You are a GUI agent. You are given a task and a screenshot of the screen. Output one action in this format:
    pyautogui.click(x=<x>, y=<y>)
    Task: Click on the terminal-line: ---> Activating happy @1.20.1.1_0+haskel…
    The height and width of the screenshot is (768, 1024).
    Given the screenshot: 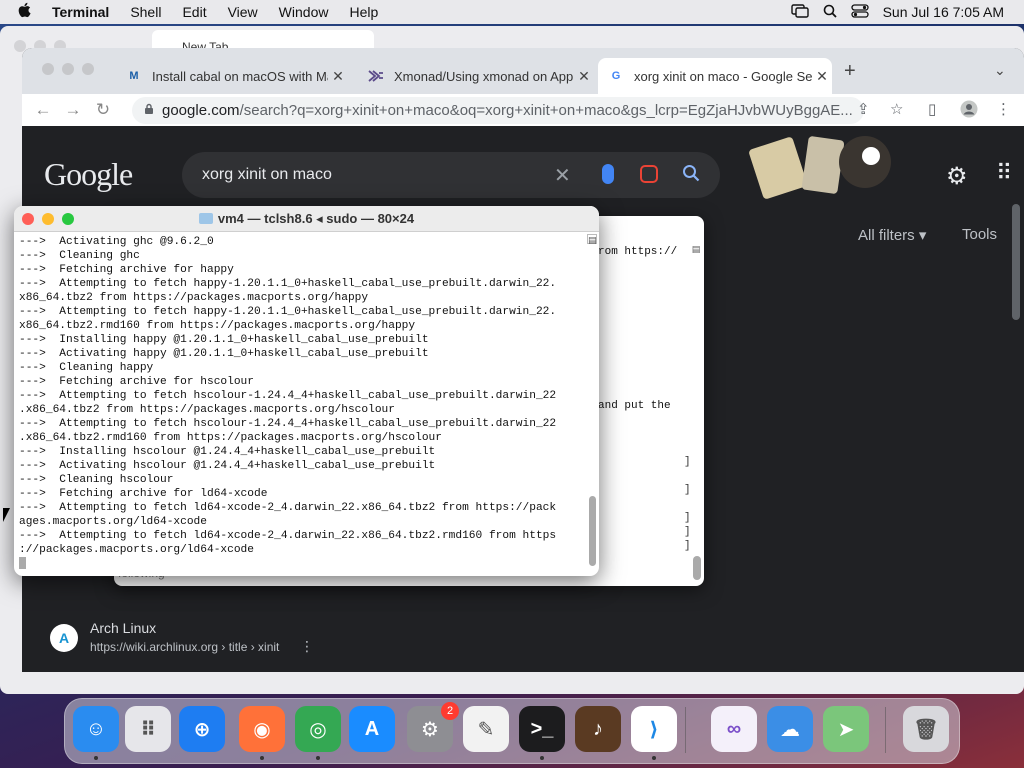 What is the action you would take?
    pyautogui.click(x=224, y=354)
    